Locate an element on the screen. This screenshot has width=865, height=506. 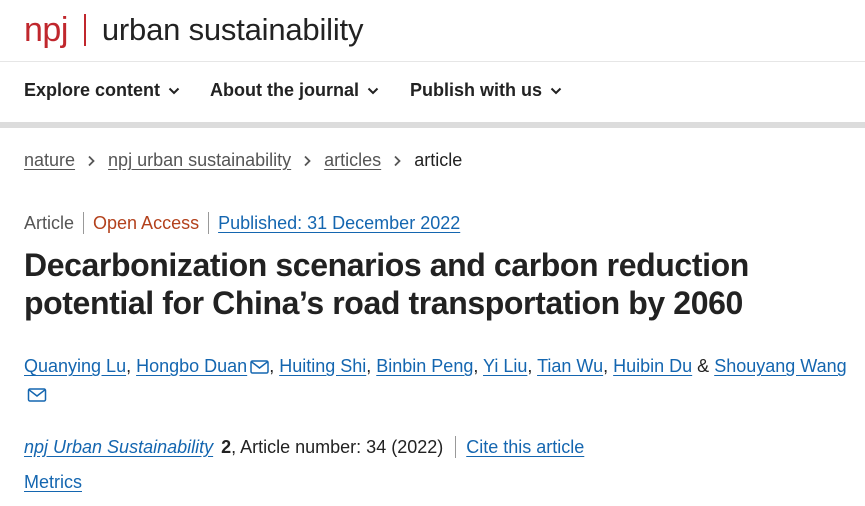
breadcrumb-nature: nature is located at coordinates (49, 160).